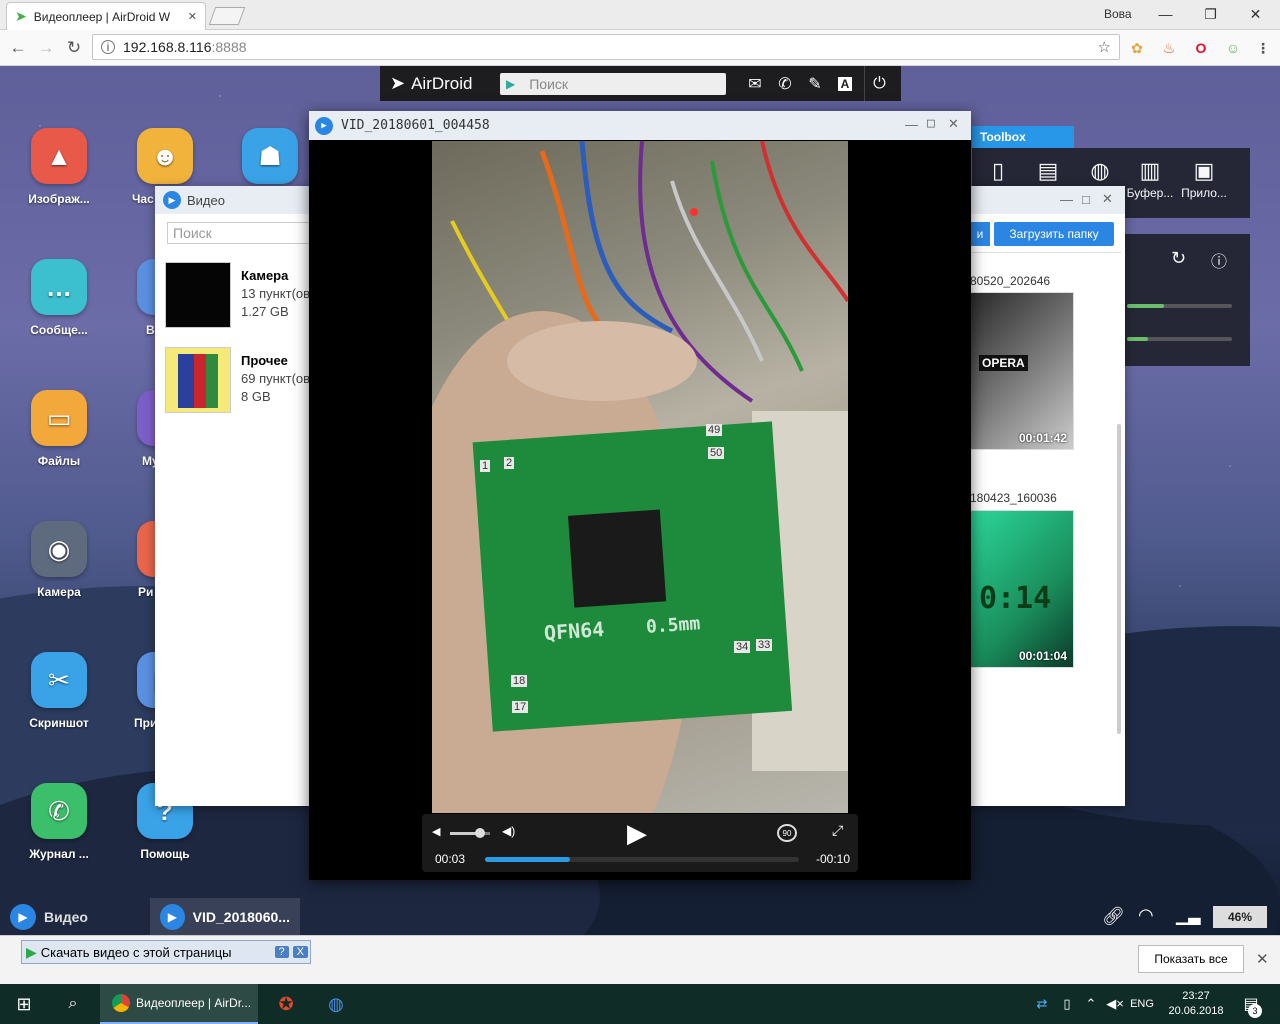 The height and width of the screenshot is (1024, 1280). Describe the element at coordinates (1054, 234) in the screenshot. I see `upload-folder-button: Загрузить папку` at that location.